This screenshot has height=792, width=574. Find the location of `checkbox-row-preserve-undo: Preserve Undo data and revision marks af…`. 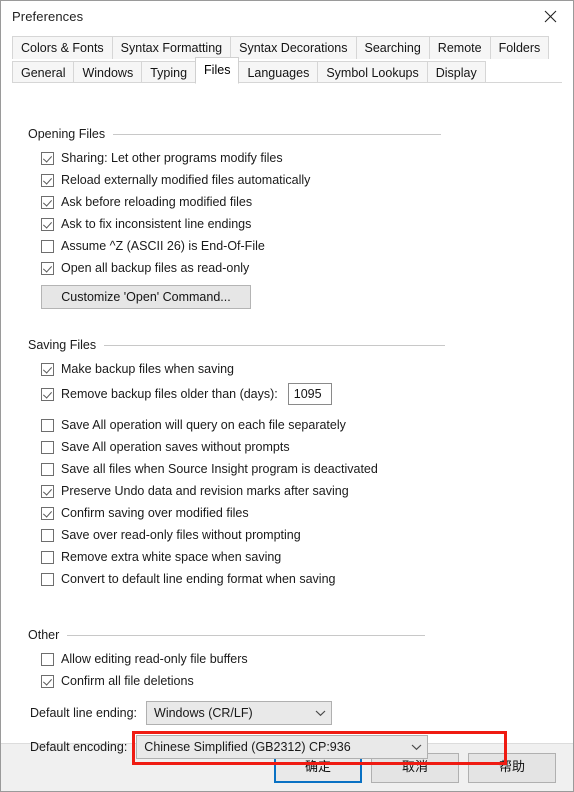

checkbox-row-preserve-undo: Preserve Undo data and revision marks af… is located at coordinates (228, 491).